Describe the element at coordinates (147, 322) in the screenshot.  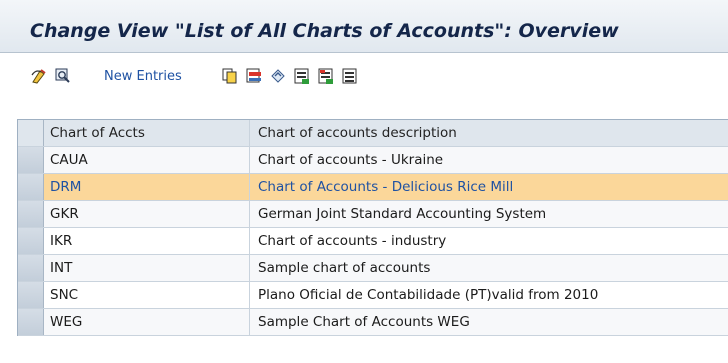
I see `chart-code-cell: WEG` at that location.